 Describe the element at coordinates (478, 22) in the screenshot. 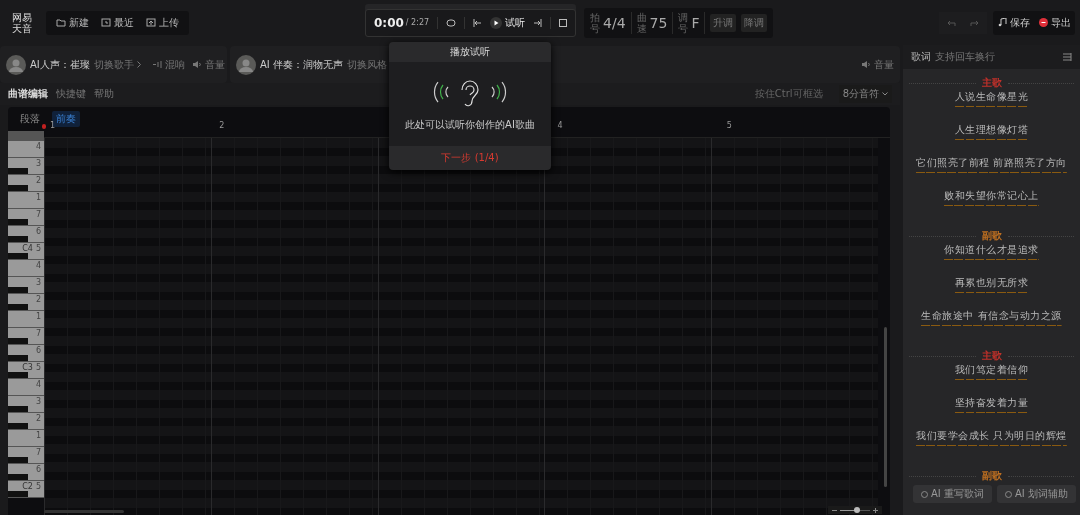

I see `skip-back-icon` at that location.